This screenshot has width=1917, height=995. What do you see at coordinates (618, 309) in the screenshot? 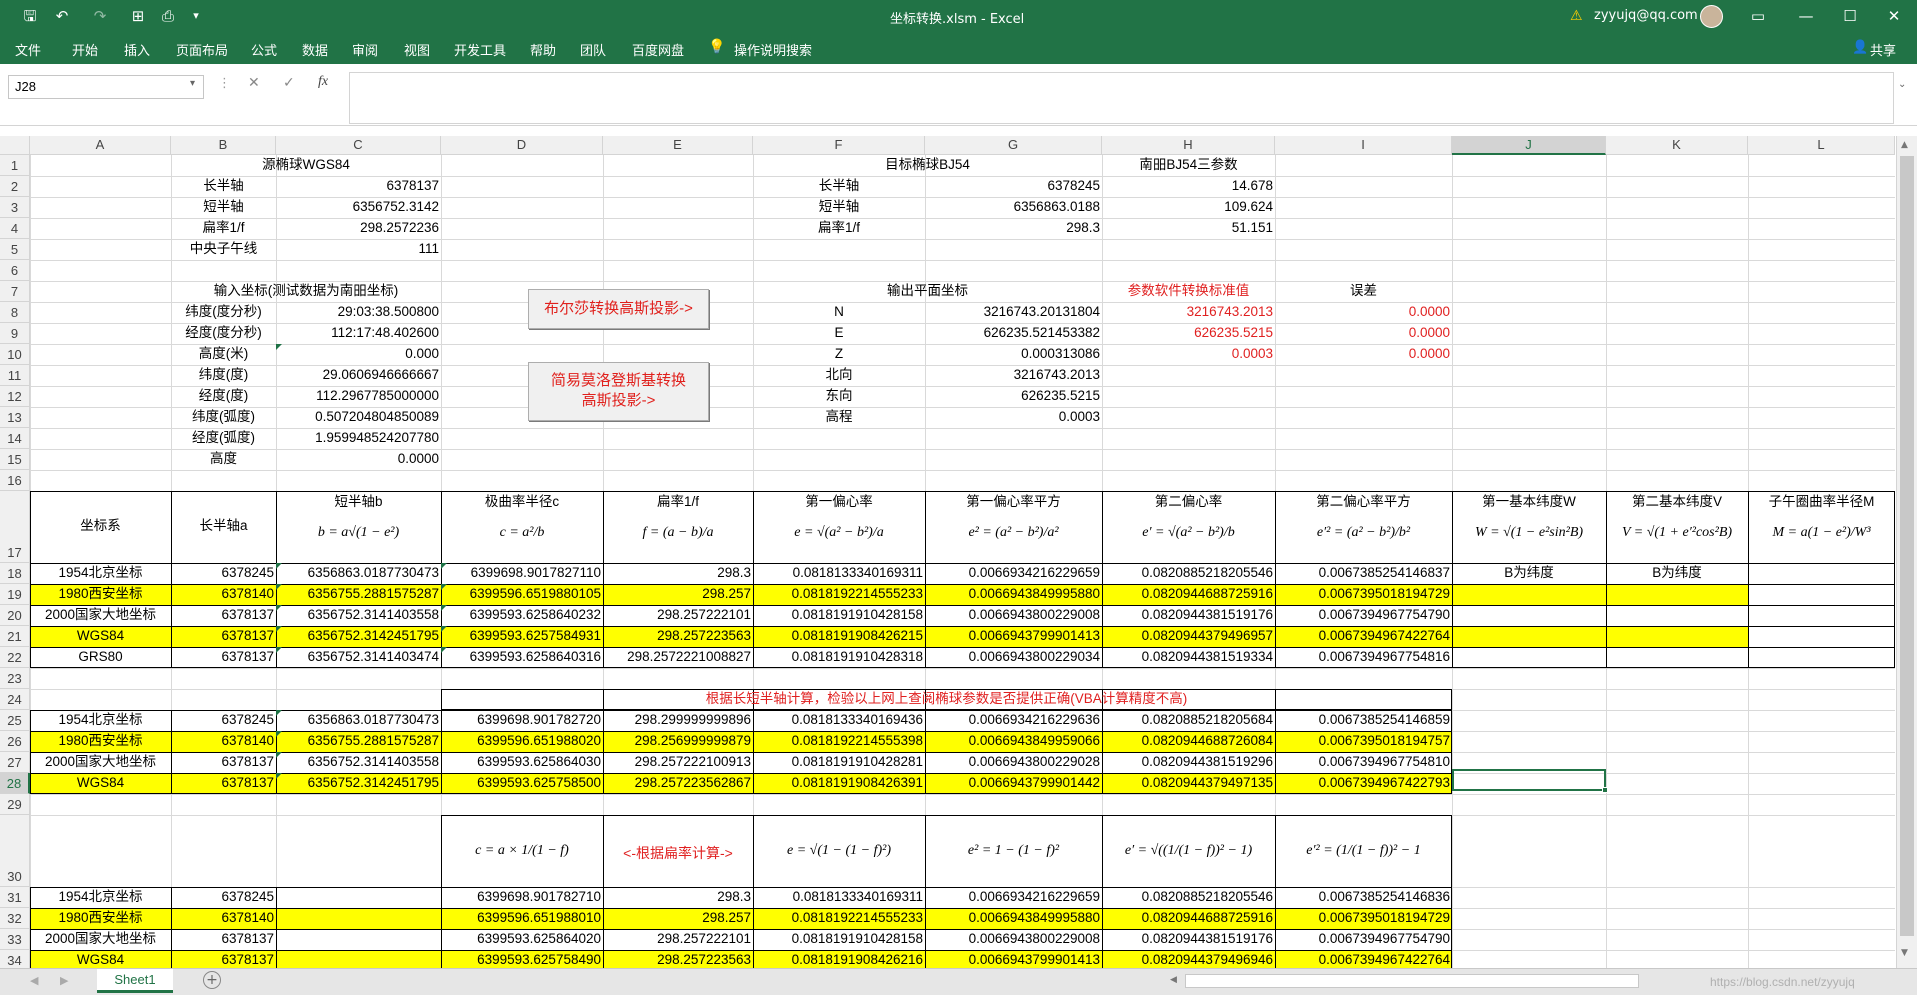
I see `bursa-transform-button: 布尔莎转换高斯投影->` at bounding box center [618, 309].